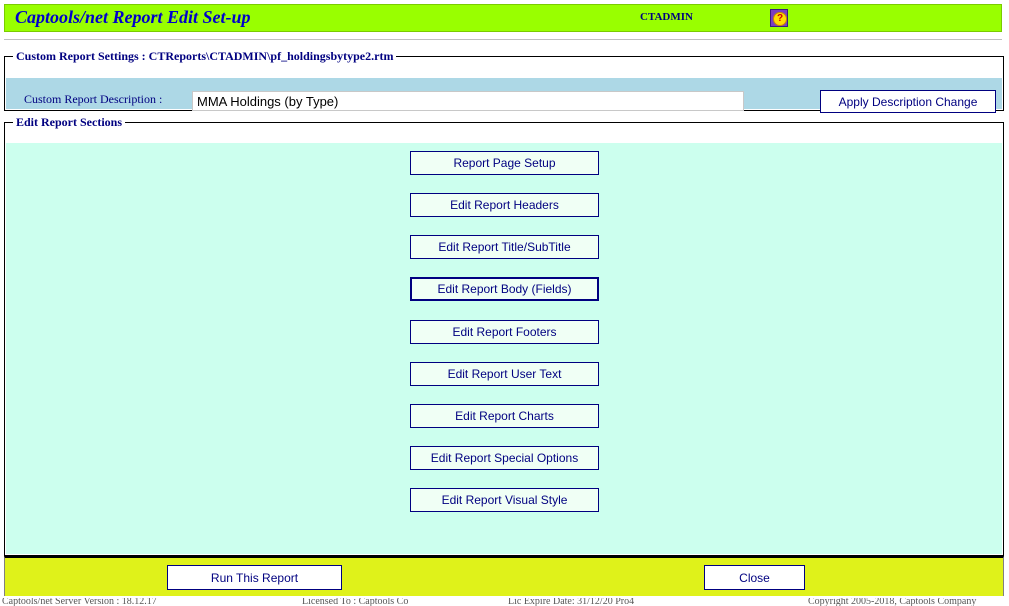 The width and height of the screenshot is (1009, 606). Describe the element at coordinates (504, 576) in the screenshot. I see `action-bar: Run This Report Close` at that location.